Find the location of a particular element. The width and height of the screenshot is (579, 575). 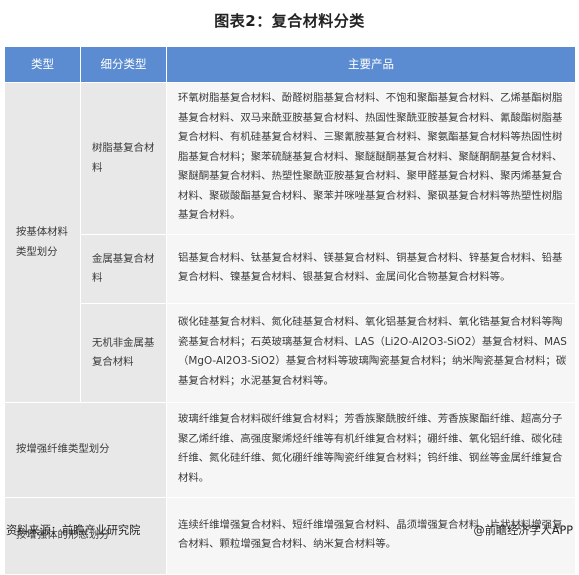

header-subtype: 细分类型 is located at coordinates (123, 64).